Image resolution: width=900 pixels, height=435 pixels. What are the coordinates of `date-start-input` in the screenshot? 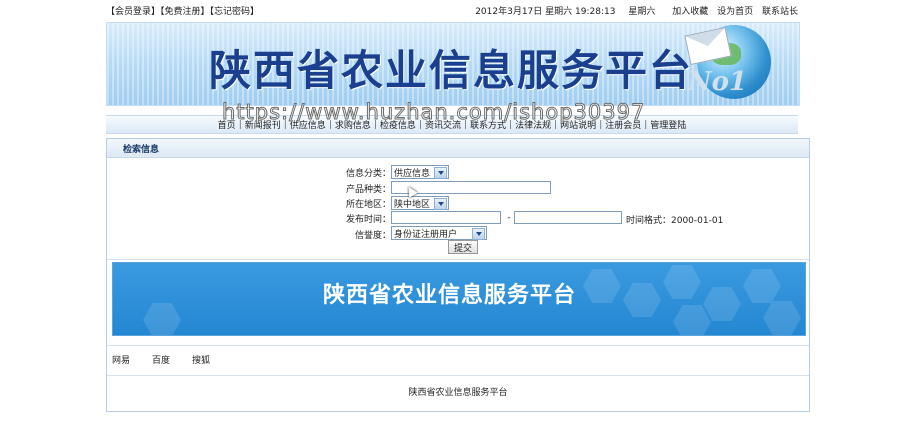 It's located at (446, 217).